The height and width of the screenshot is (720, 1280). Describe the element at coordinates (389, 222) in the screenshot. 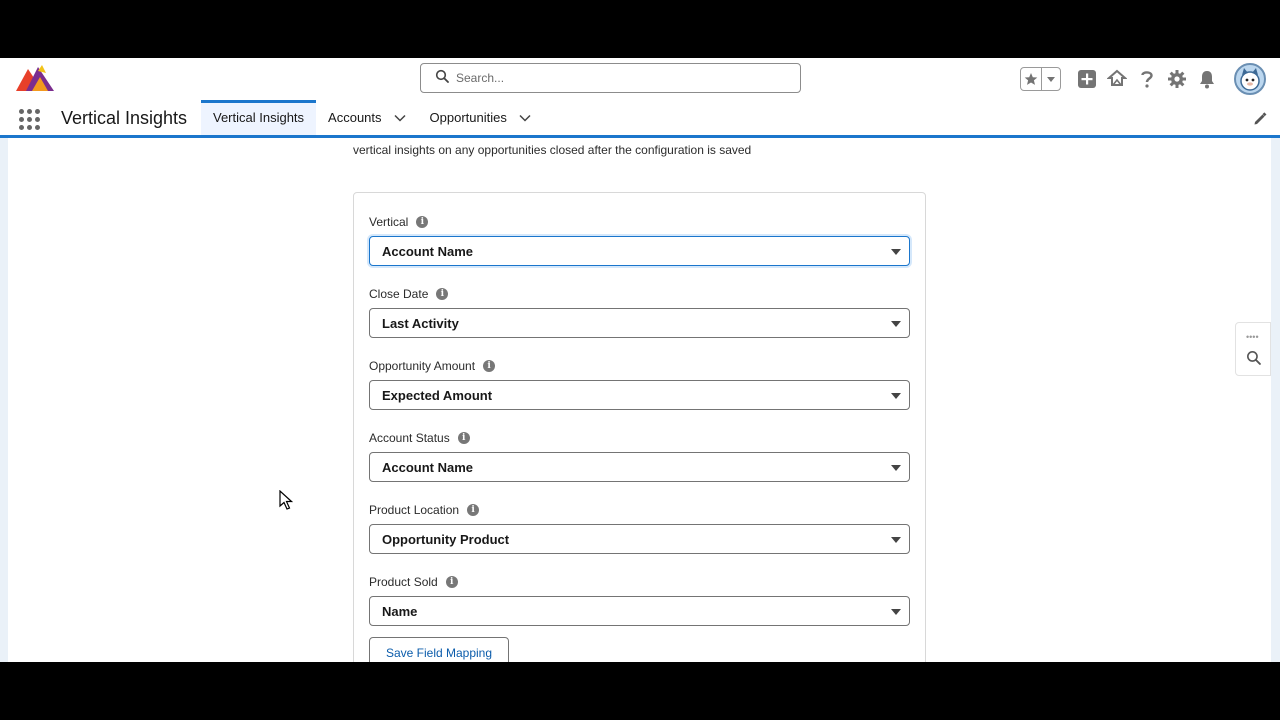

I see `field-label-text: Vertical` at that location.